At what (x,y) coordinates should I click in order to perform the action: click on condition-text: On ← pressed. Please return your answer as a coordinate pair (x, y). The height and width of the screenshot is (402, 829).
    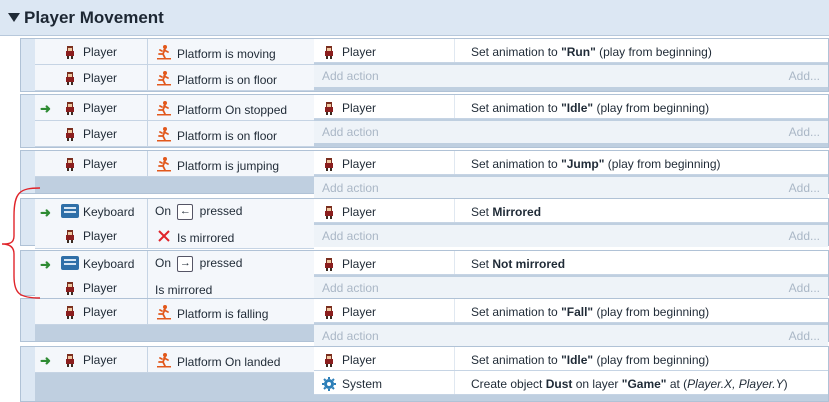
    Looking at the image, I should click on (198, 212).